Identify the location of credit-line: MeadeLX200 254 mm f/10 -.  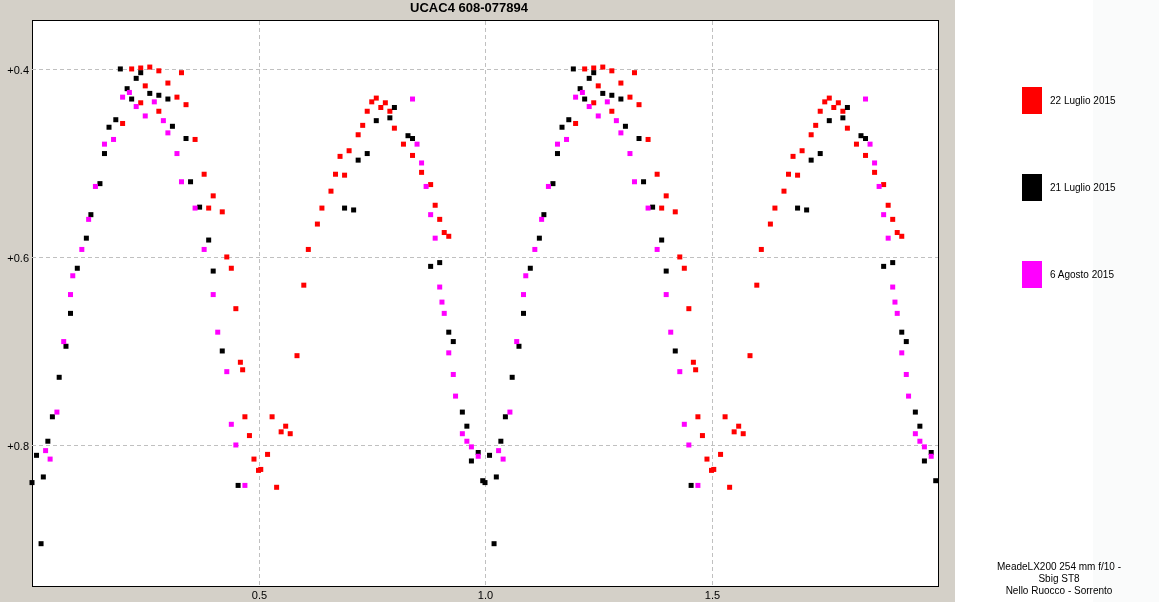
(1059, 567).